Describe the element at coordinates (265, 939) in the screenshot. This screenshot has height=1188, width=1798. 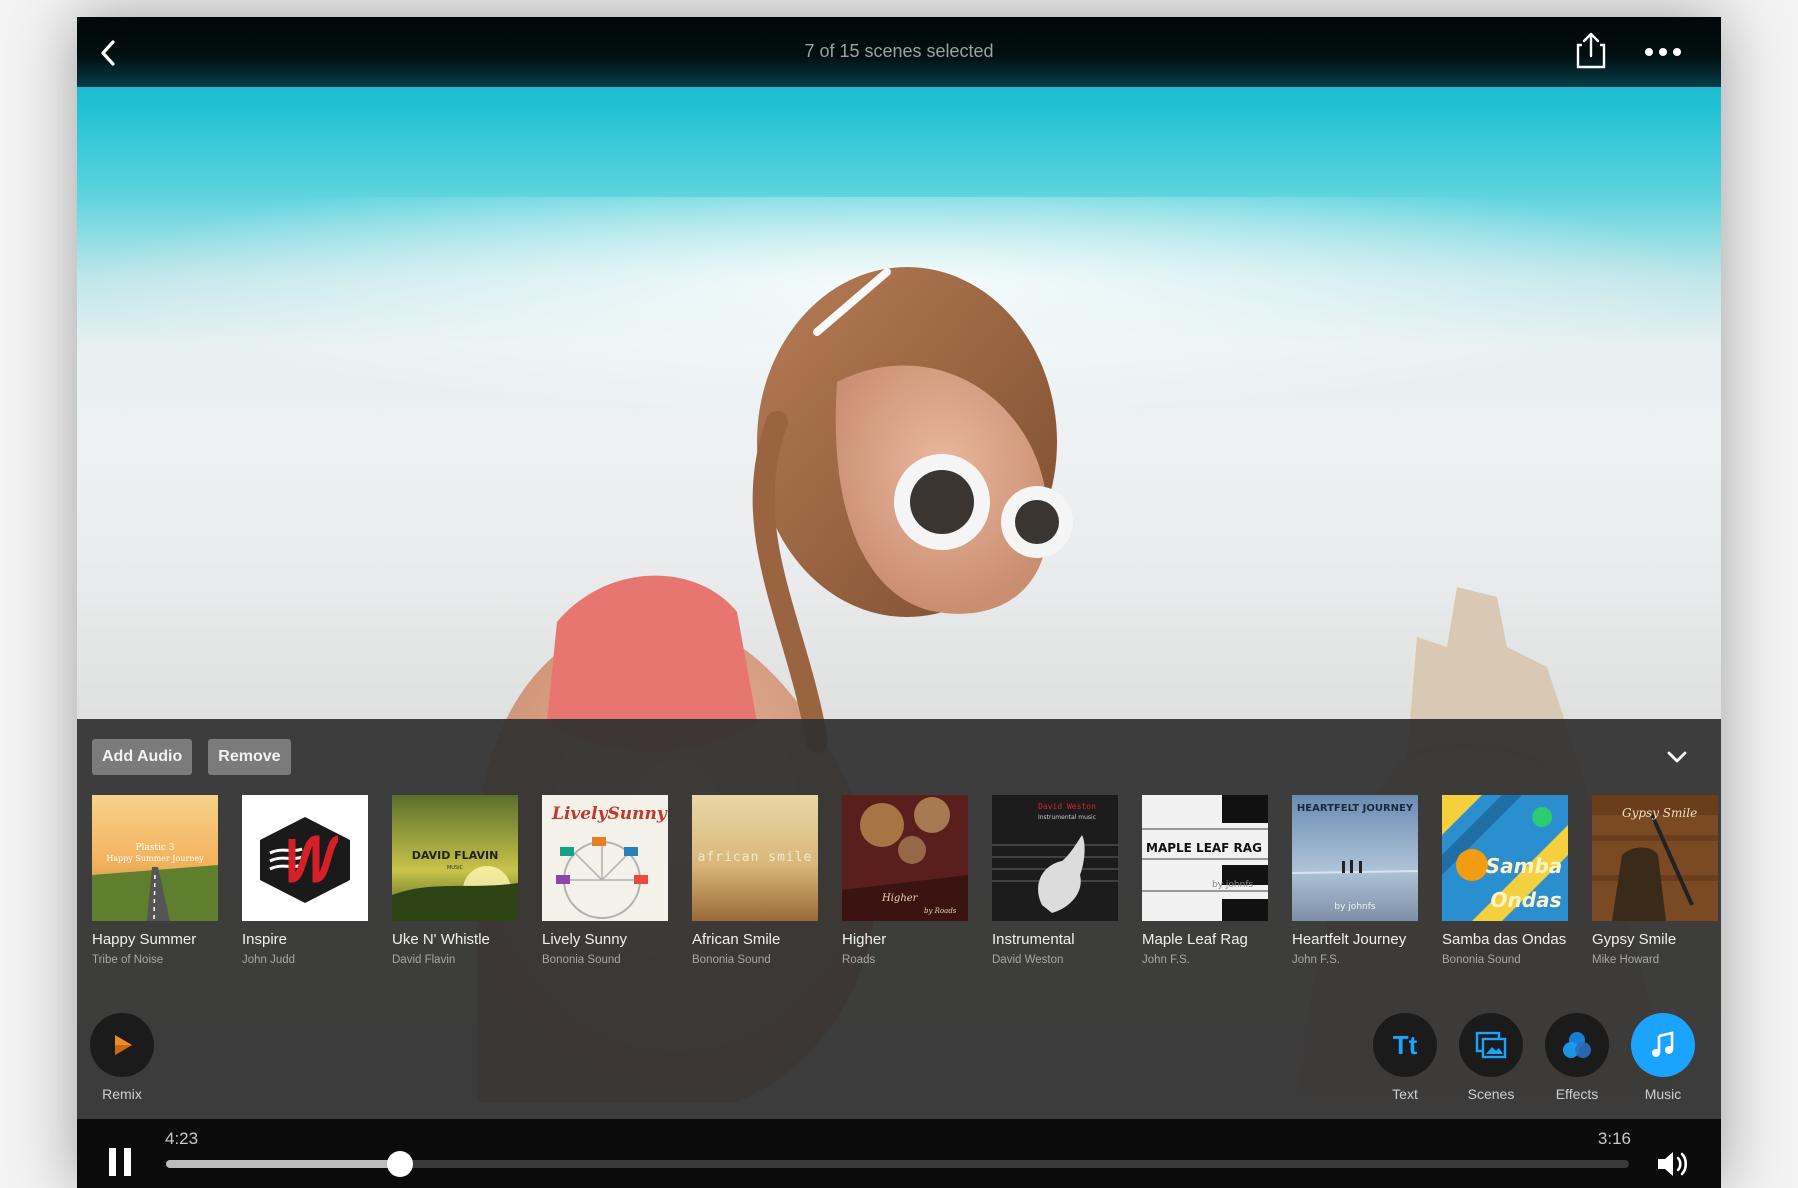
I see `track-title: Inspire` at that location.